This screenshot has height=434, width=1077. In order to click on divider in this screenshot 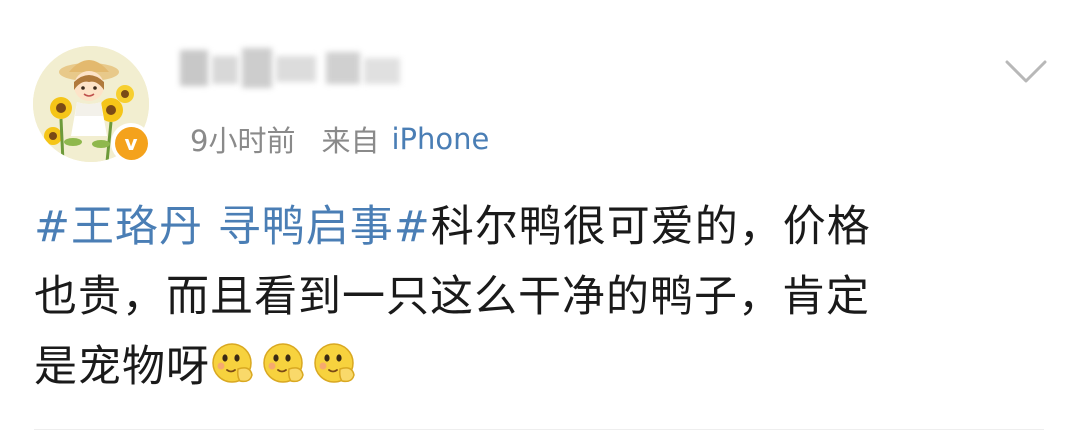, I will do `click(539, 429)`.